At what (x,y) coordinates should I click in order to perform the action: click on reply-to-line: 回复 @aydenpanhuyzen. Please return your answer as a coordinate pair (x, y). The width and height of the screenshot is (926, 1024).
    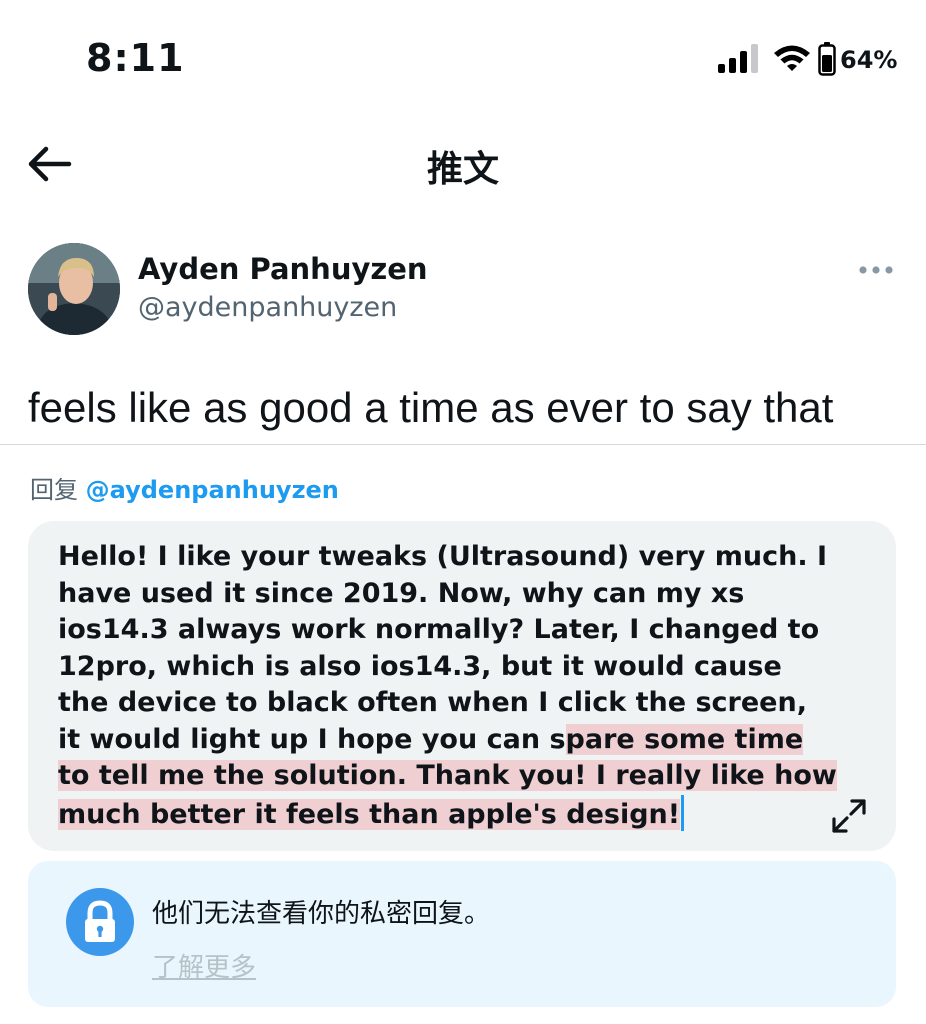
    Looking at the image, I should click on (184, 487).